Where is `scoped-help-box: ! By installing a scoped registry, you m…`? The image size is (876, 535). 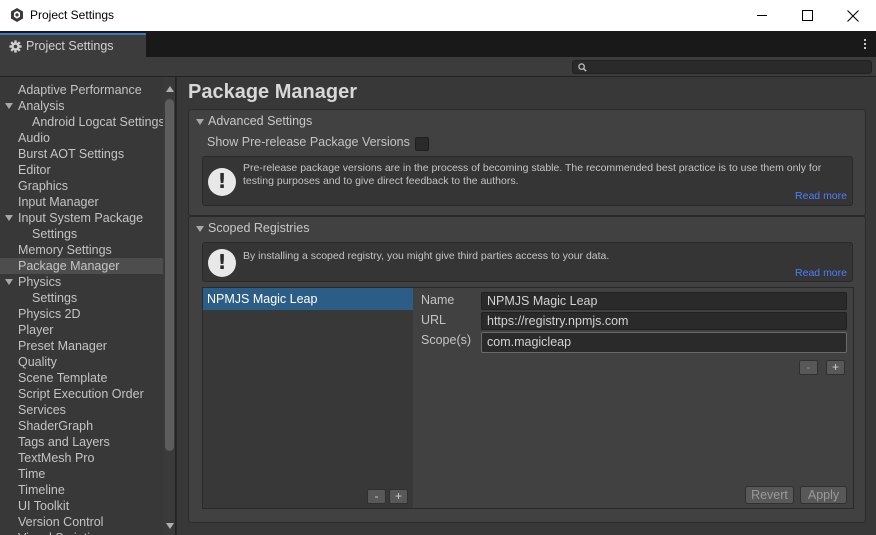 scoped-help-box: ! By installing a scoped registry, you m… is located at coordinates (527, 262).